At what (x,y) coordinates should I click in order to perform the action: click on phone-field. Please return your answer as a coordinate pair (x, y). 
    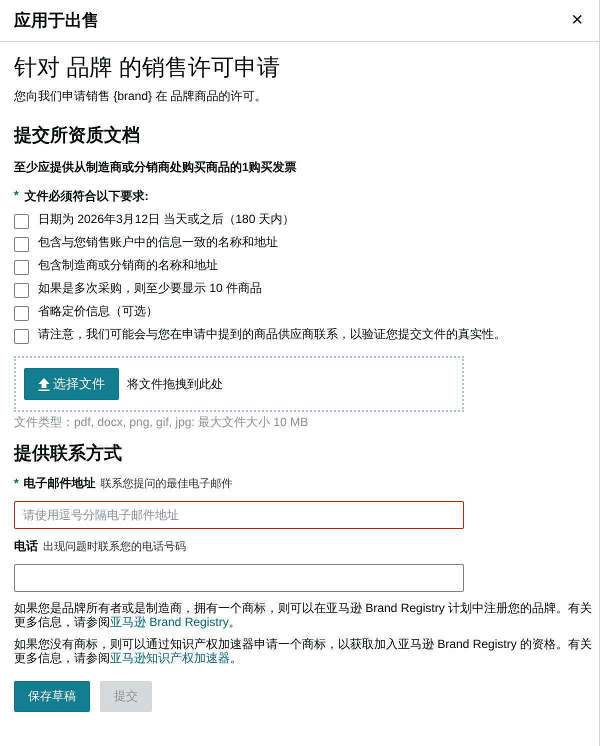
    Looking at the image, I should click on (239, 578).